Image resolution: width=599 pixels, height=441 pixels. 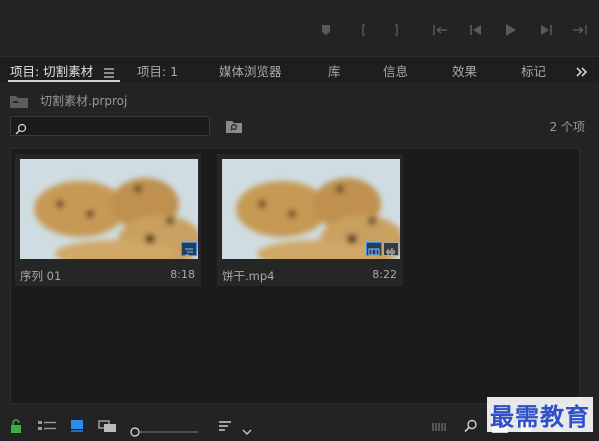 What do you see at coordinates (334, 70) in the screenshot?
I see `tab-libraries: 库` at bounding box center [334, 70].